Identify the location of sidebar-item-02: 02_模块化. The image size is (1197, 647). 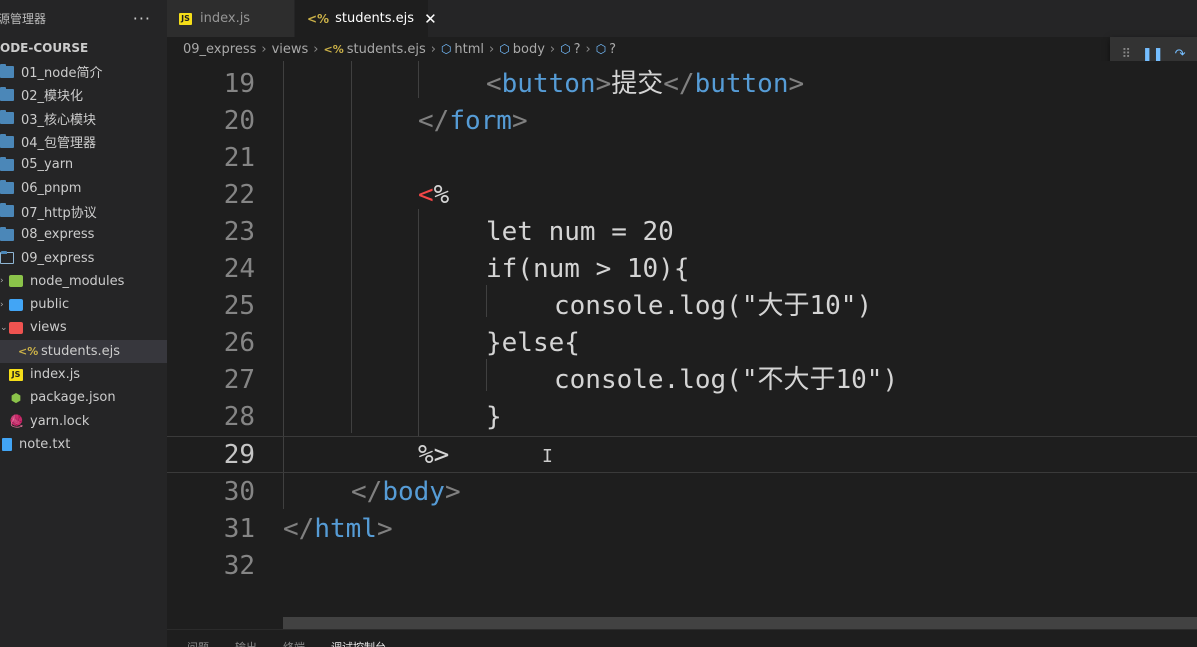
(83, 94).